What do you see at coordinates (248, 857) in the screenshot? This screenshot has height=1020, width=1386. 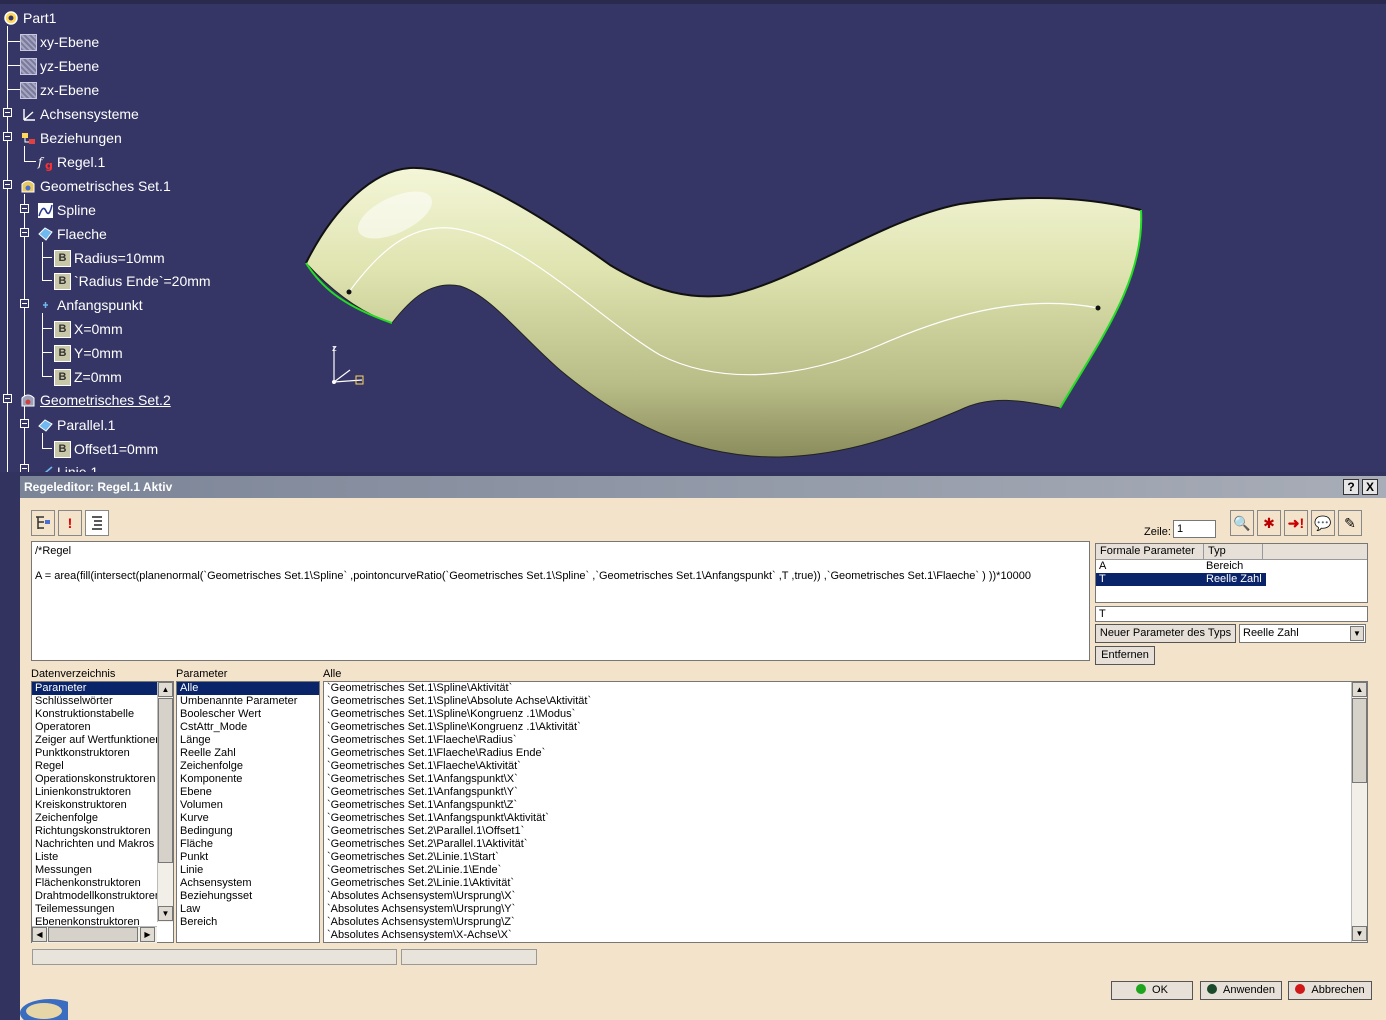 I see `list-item: Punkt` at bounding box center [248, 857].